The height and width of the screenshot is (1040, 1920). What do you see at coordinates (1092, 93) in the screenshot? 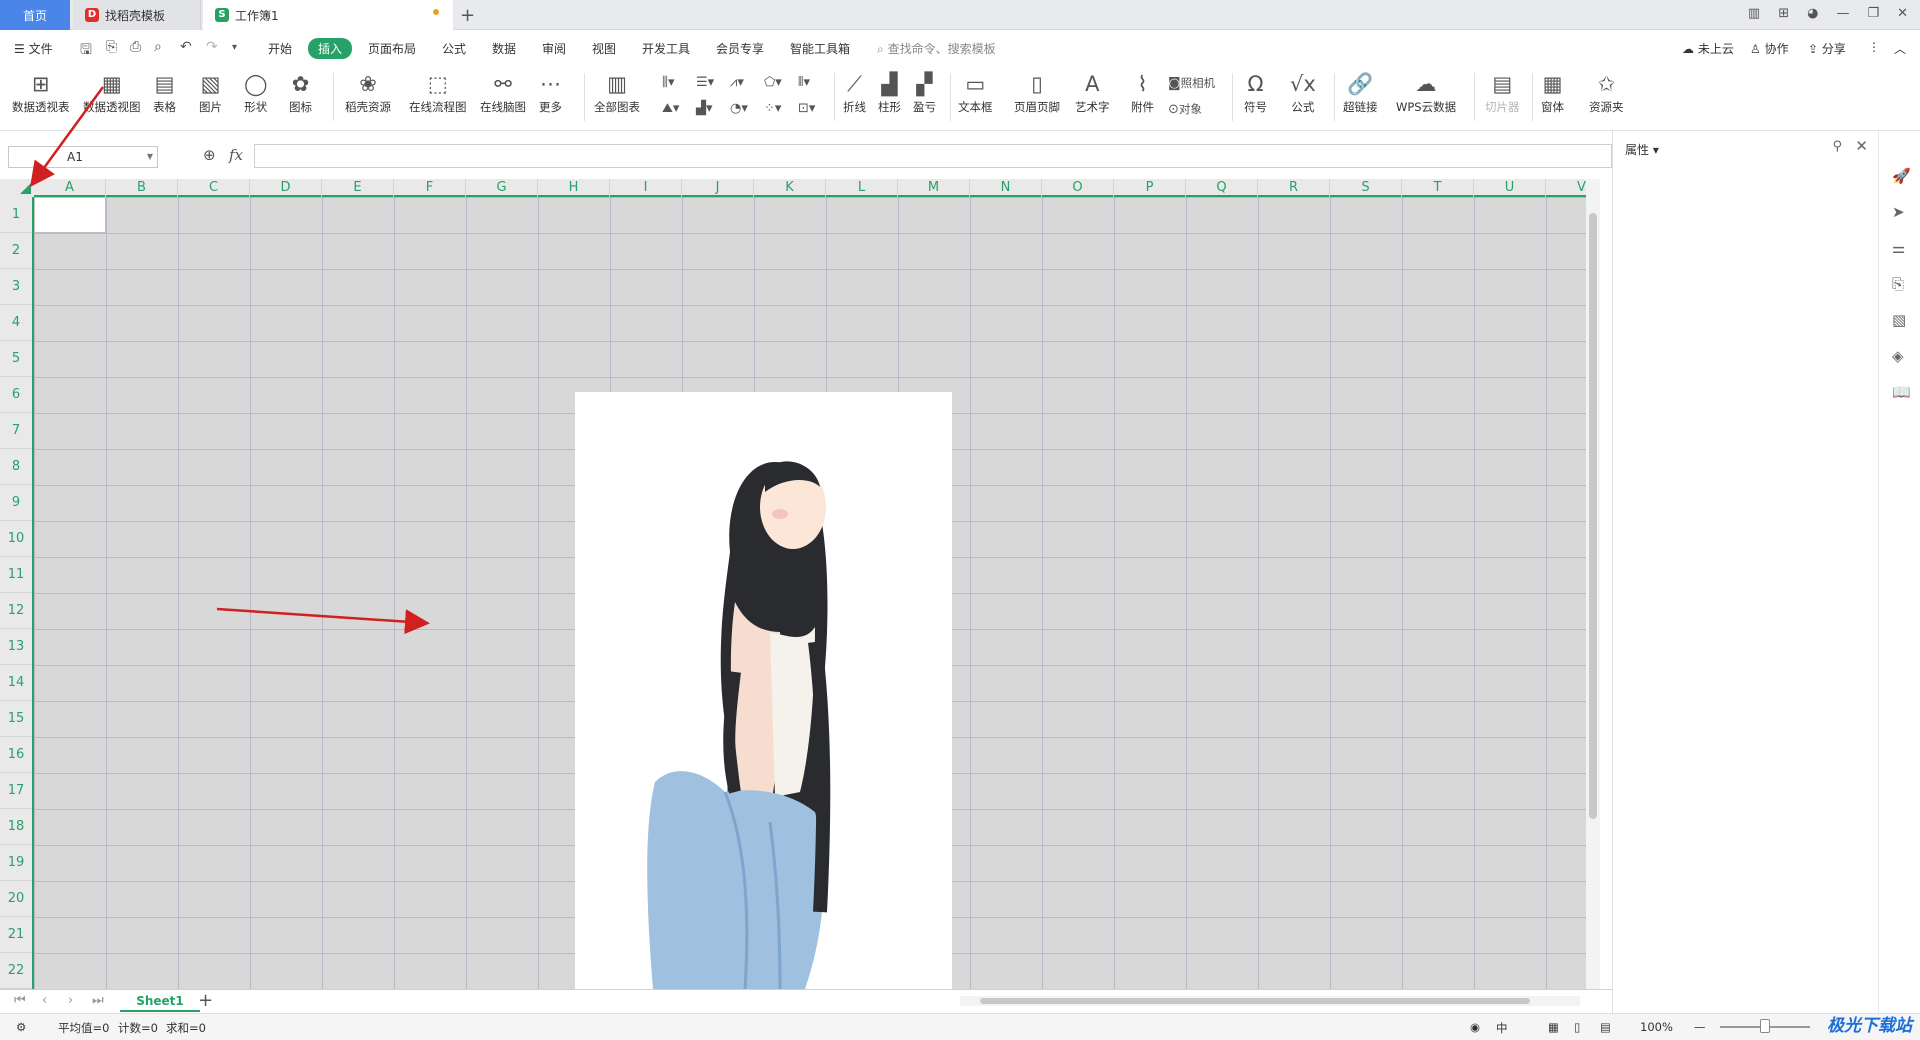
I see `wordart-button: A 艺术字` at bounding box center [1092, 93].